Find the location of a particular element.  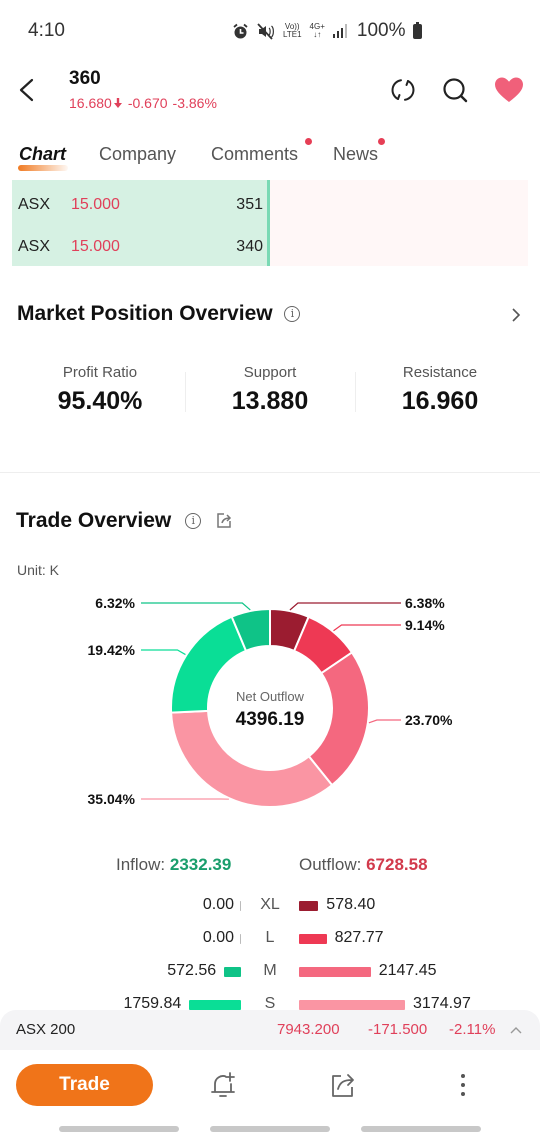

order-book: ASX 15.000 351 ASX 15.000 340 is located at coordinates (270, 223).